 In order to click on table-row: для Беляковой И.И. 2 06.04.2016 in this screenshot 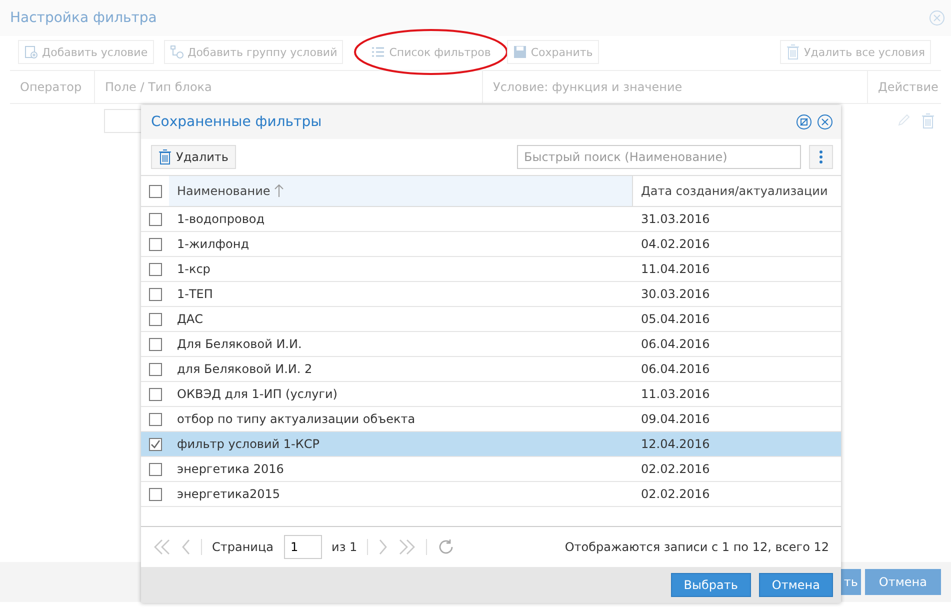, I will do `click(491, 369)`.